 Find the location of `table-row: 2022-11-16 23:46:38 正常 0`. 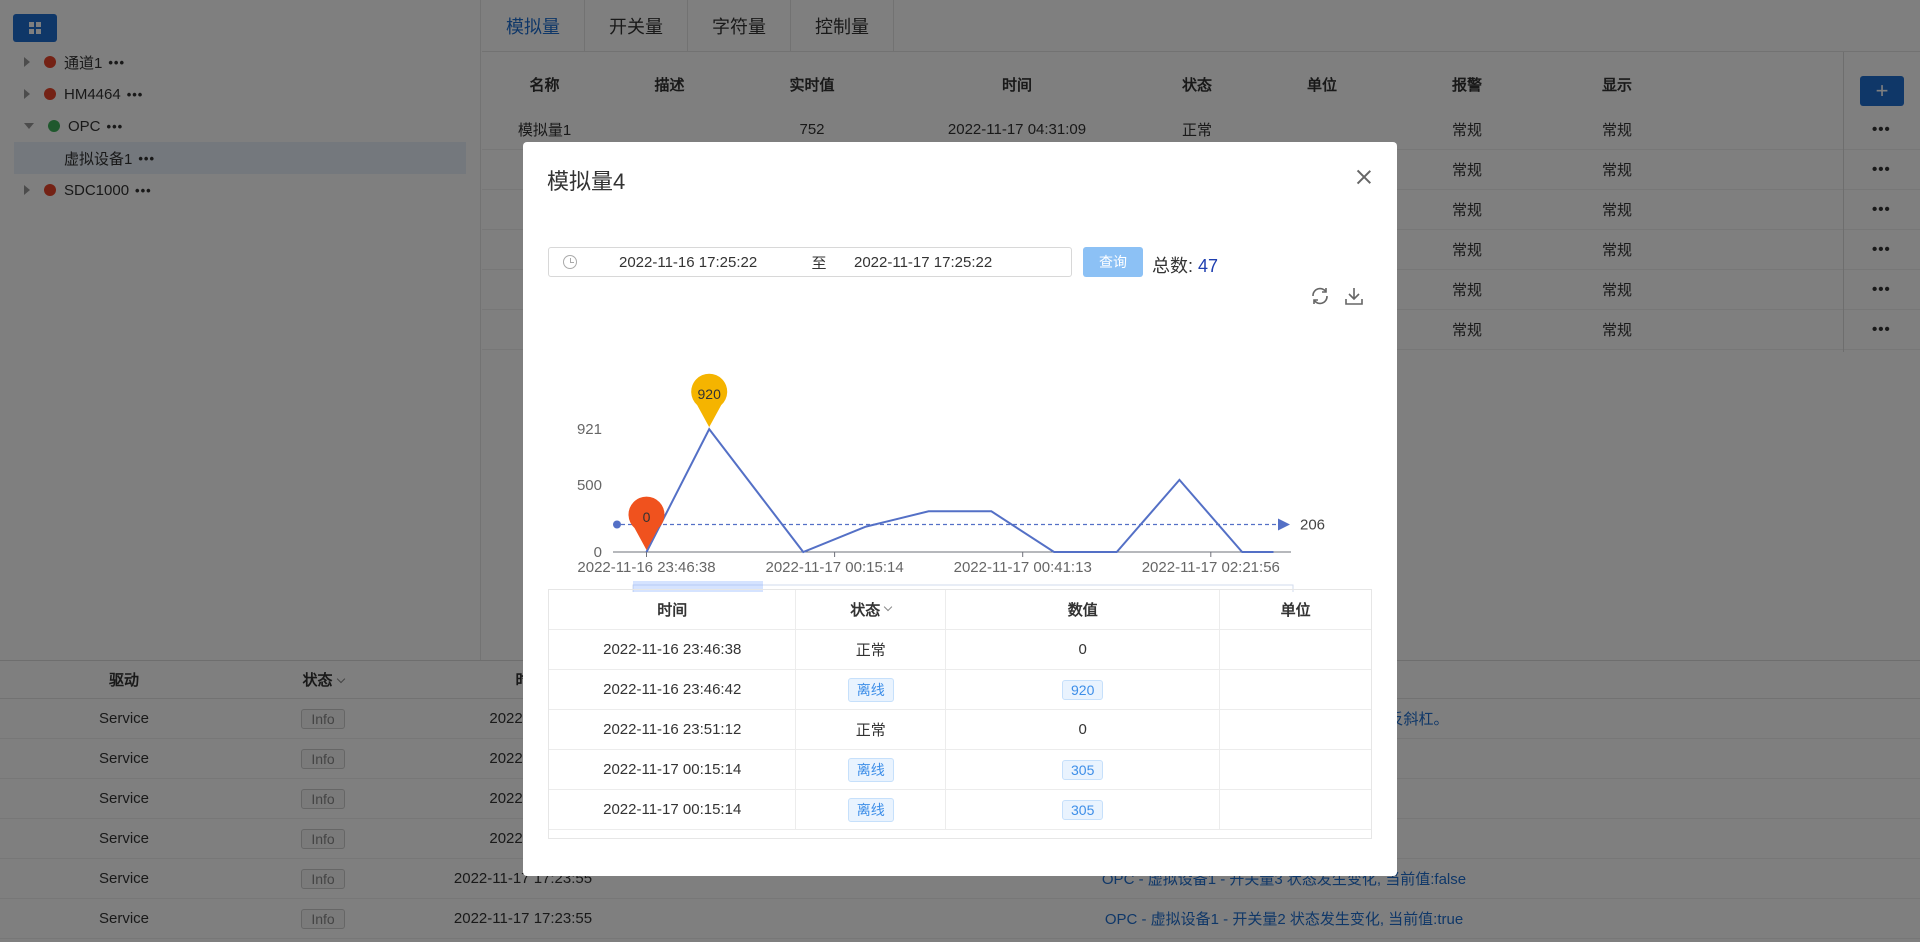

table-row: 2022-11-16 23:46:38 正常 0 is located at coordinates (960, 649).